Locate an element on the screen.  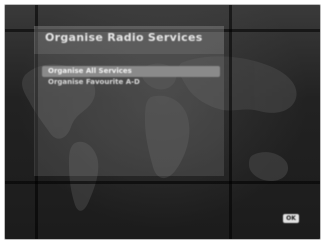
menu-item-organise-all-services: Organise All Services is located at coordinates (131, 71).